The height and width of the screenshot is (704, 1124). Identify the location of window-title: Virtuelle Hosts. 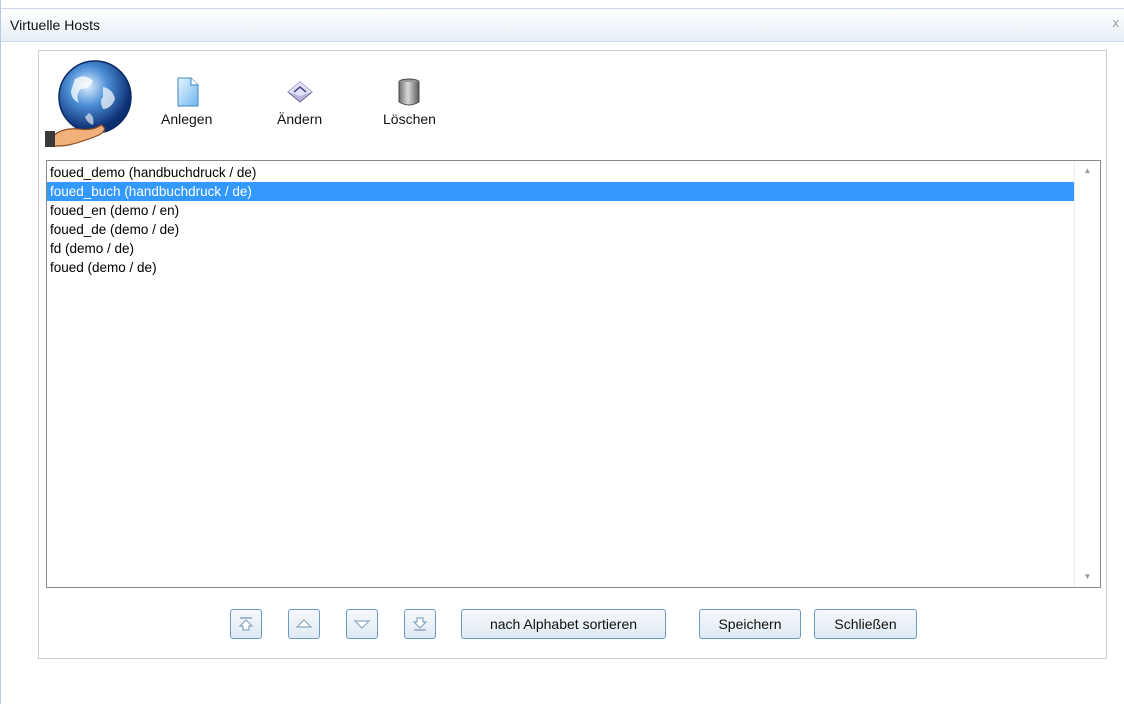
(55, 25).